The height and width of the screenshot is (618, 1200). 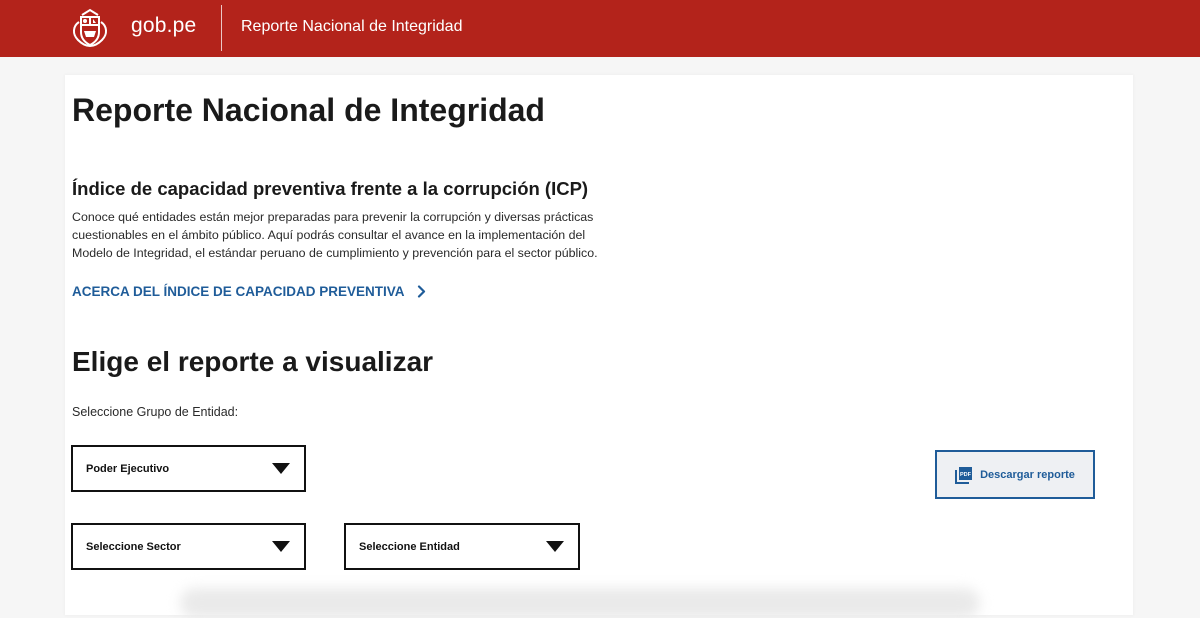 I want to click on chevron-right-icon, so click(x=421, y=291).